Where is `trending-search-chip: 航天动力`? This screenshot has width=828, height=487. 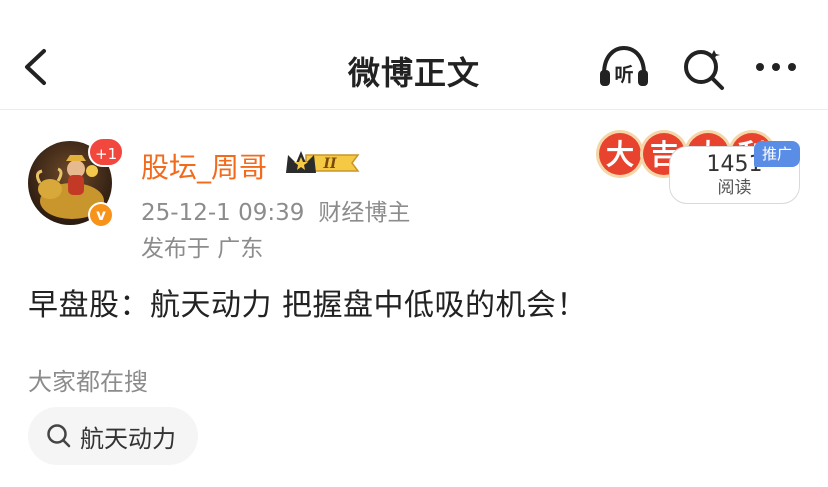
trending-search-chip: 航天动力 is located at coordinates (113, 436).